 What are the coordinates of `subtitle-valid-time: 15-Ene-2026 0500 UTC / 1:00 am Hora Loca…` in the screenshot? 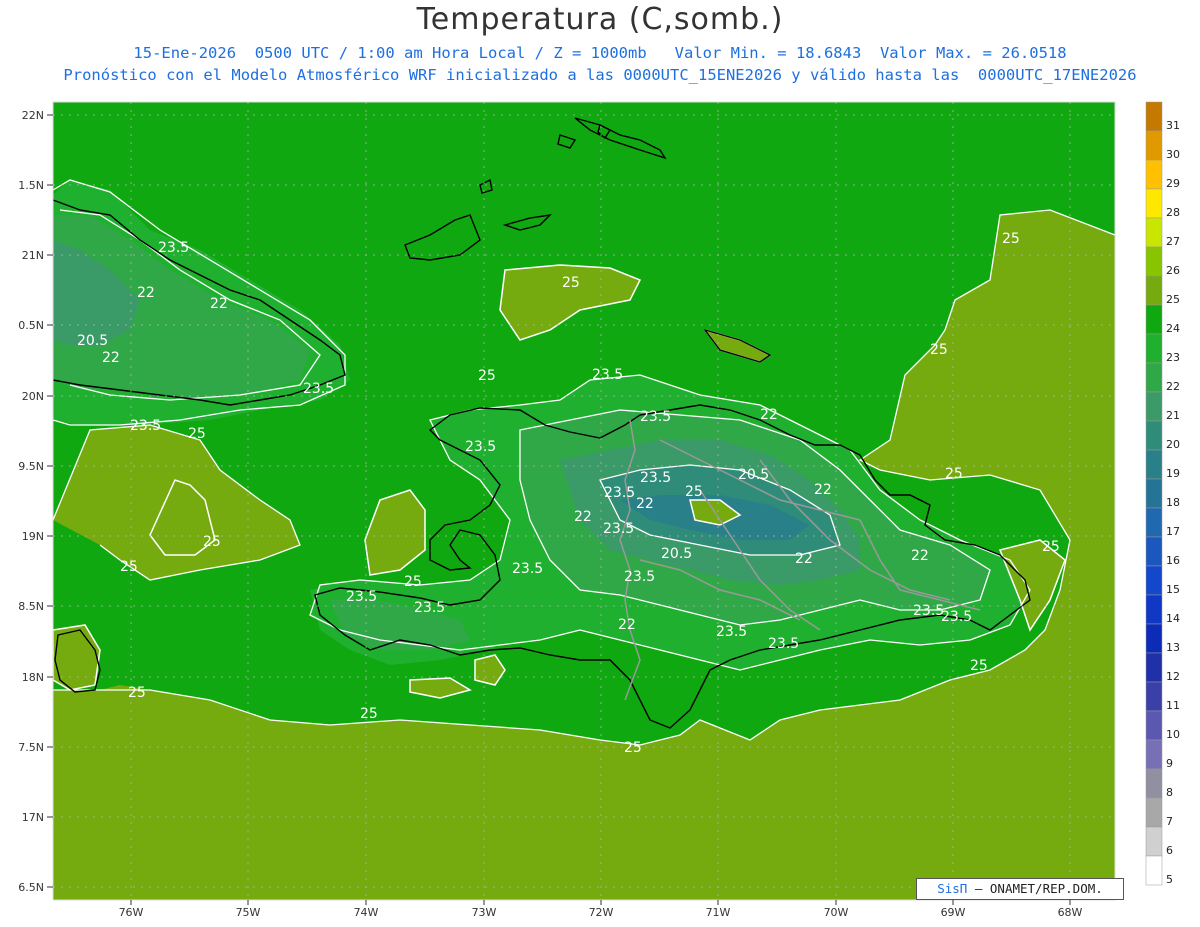 It's located at (600, 53).